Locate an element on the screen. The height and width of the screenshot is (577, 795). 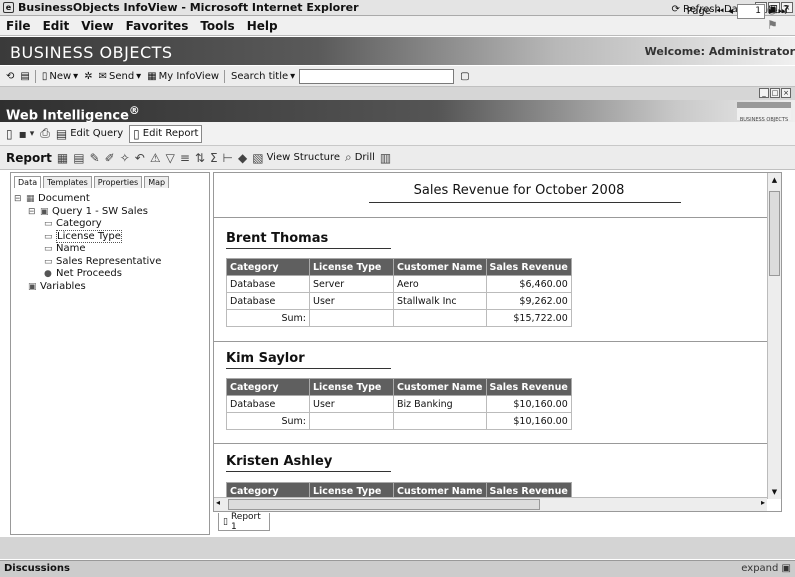
tree-object-name: ▭ Name is located at coordinates (110, 249).